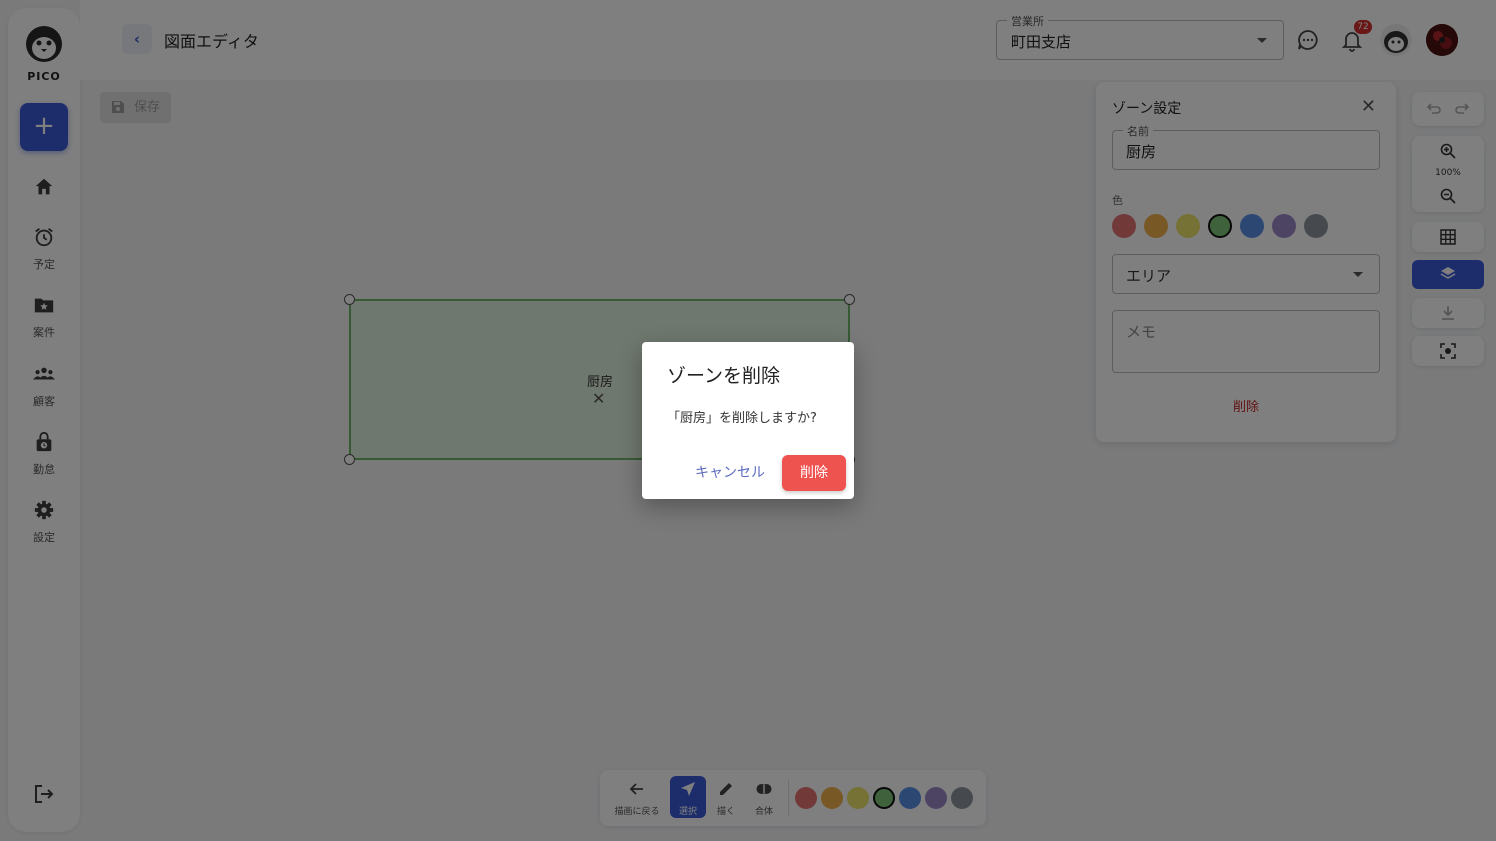 This screenshot has height=841, width=1496. I want to click on delete-zone-dialog: ゾーンを削除 「厨房」を削除しますか? キャンセル 削除, so click(748, 420).